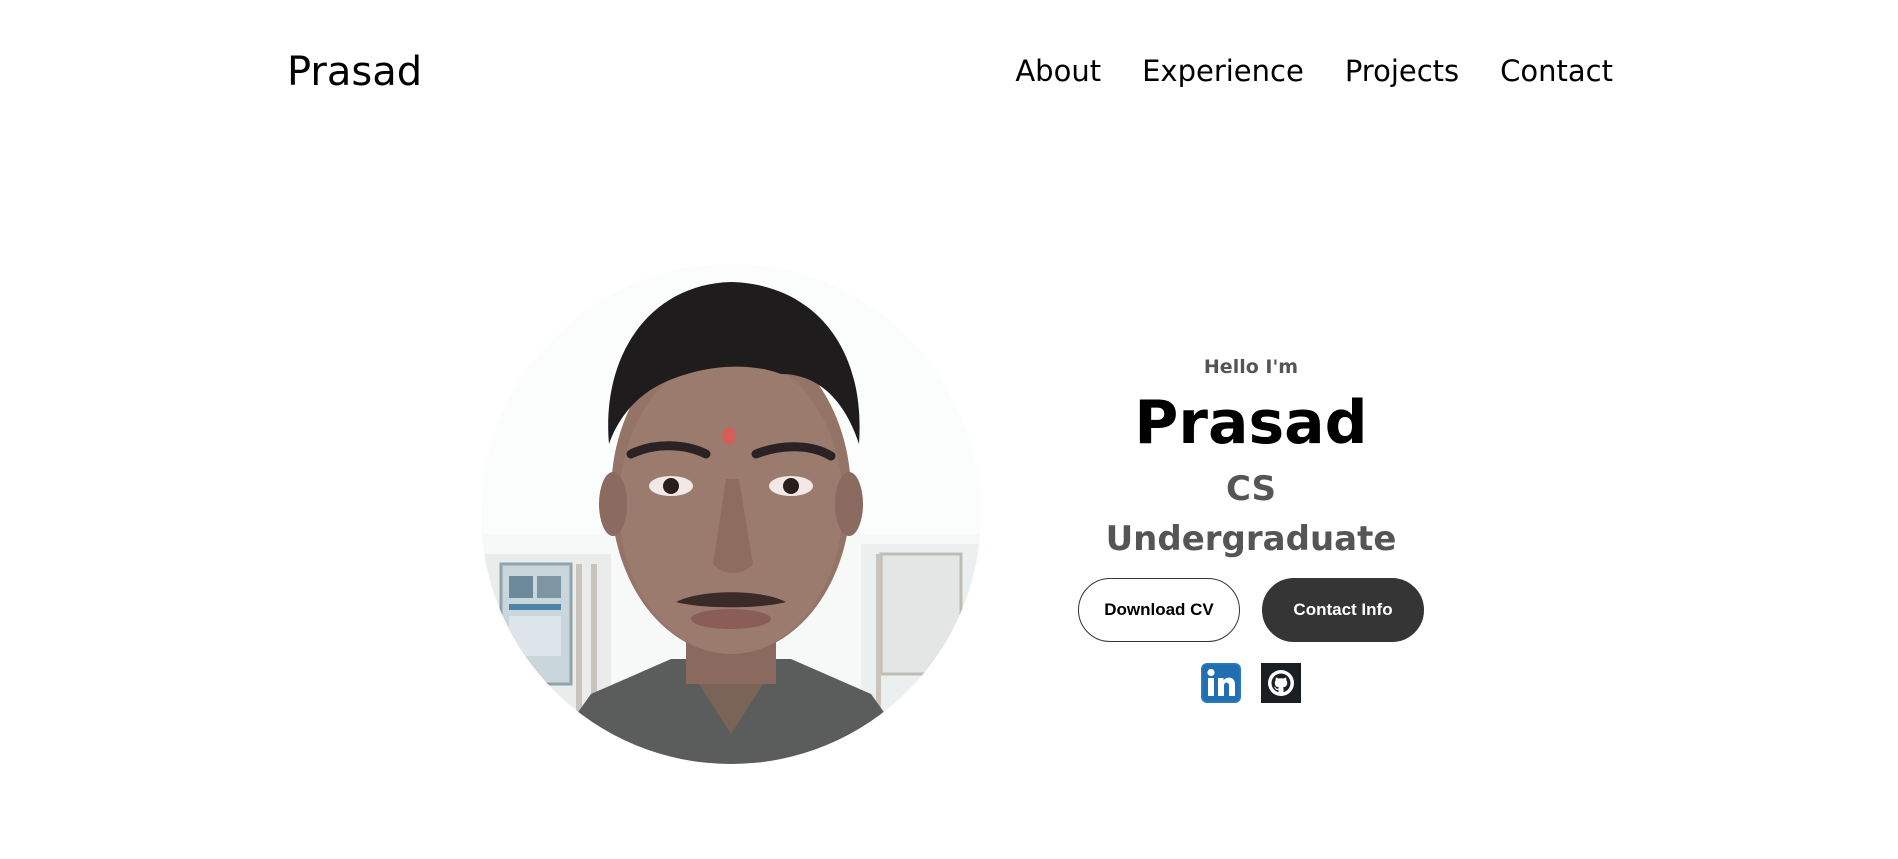 Image resolution: width=1898 pixels, height=859 pixels. I want to click on nav-item-about: About, so click(1058, 71).